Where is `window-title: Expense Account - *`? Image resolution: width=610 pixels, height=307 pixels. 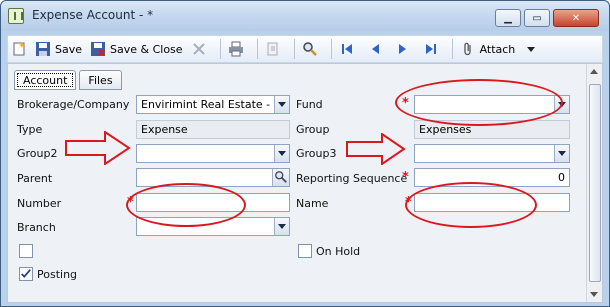 window-title: Expense Account - * is located at coordinates (93, 15).